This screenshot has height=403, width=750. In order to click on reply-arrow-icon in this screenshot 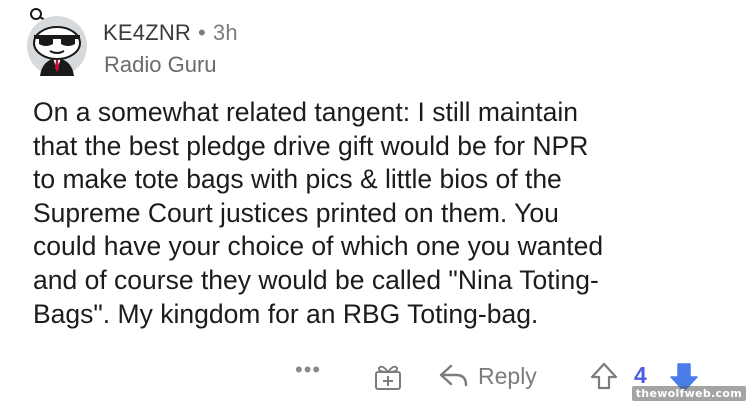, I will do `click(454, 376)`.